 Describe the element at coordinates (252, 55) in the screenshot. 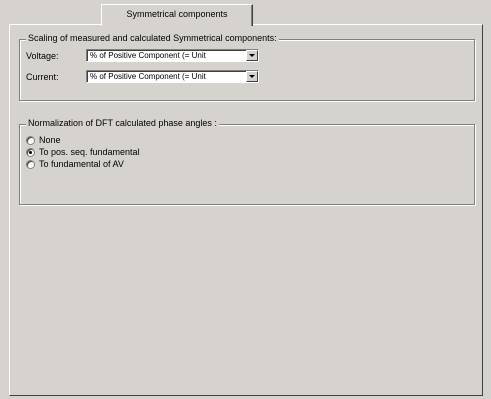

I see `voltage-dropdown-arrow-icon` at that location.